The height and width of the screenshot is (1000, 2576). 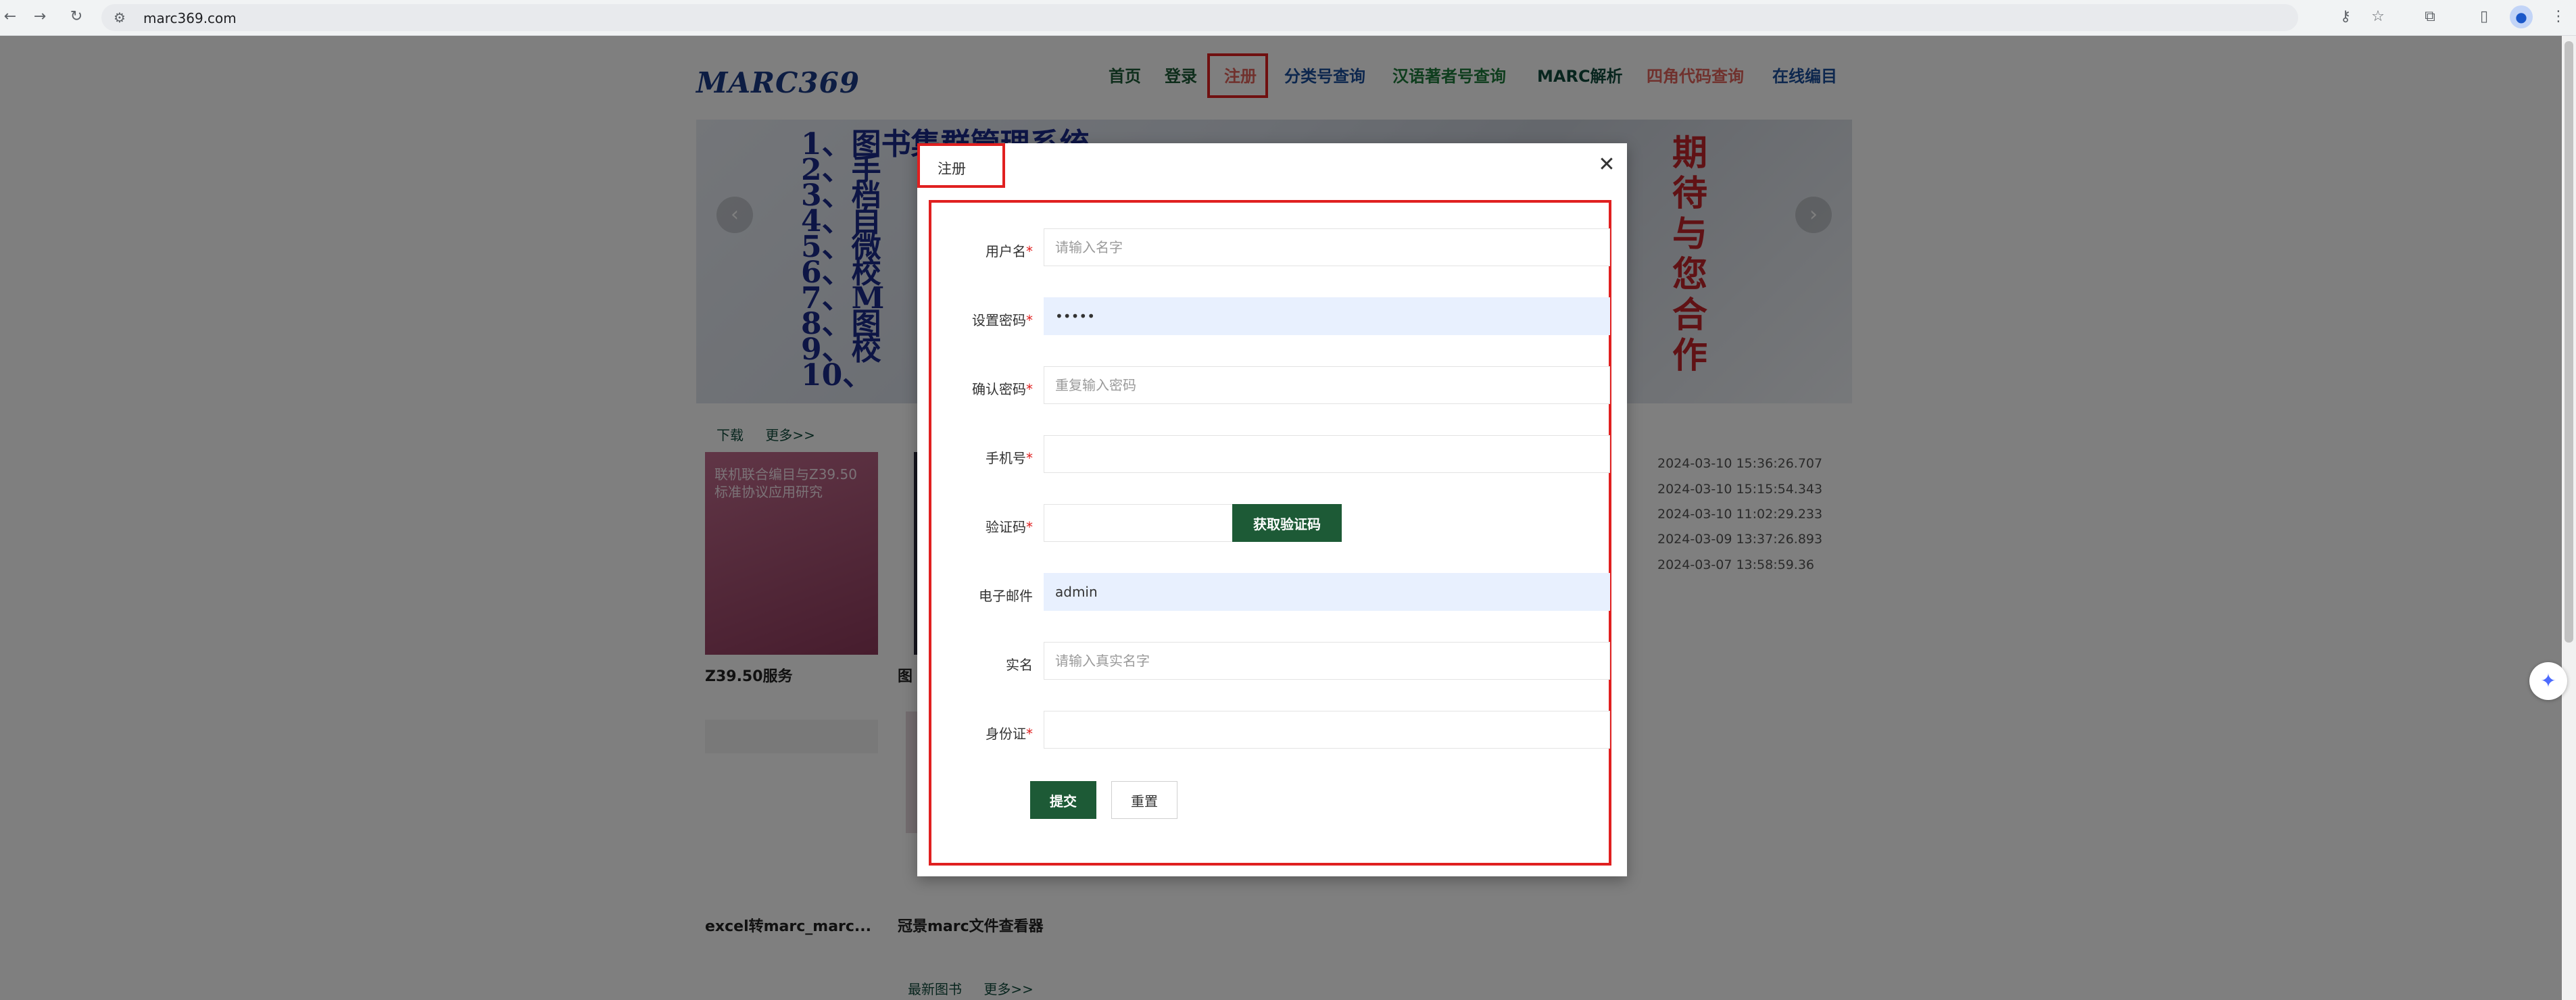 I want to click on scrollbar-thumb, so click(x=2569, y=342).